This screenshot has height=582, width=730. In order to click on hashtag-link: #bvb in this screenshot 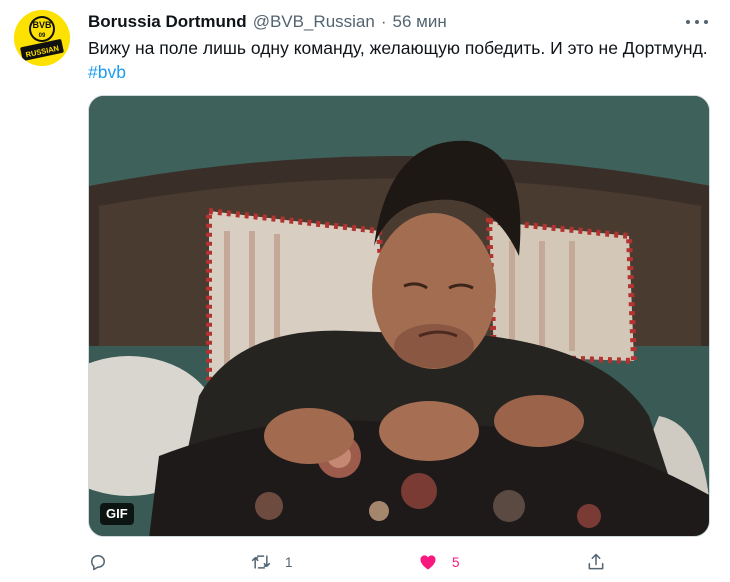, I will do `click(107, 72)`.